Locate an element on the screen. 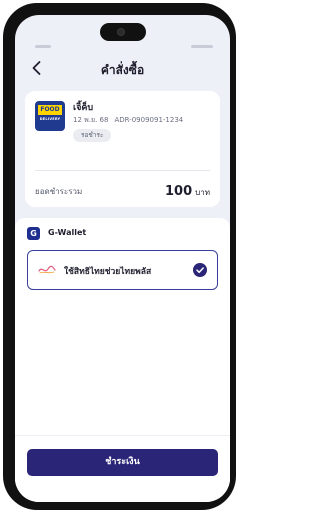 The height and width of the screenshot is (513, 320). payment-option-thai-help-thai-plus: ใช้สิทธิไทยช่วยไทยพลัส is located at coordinates (122, 270).